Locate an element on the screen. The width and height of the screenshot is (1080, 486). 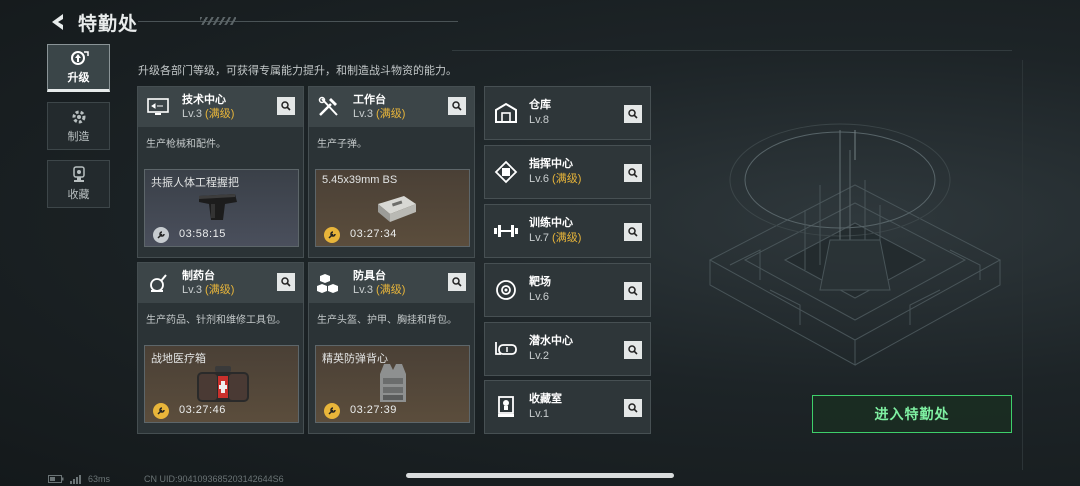
page-description: 升级各部门等级，可获得专属能力提升，和制造战斗物资的能力。 is located at coordinates (297, 71).